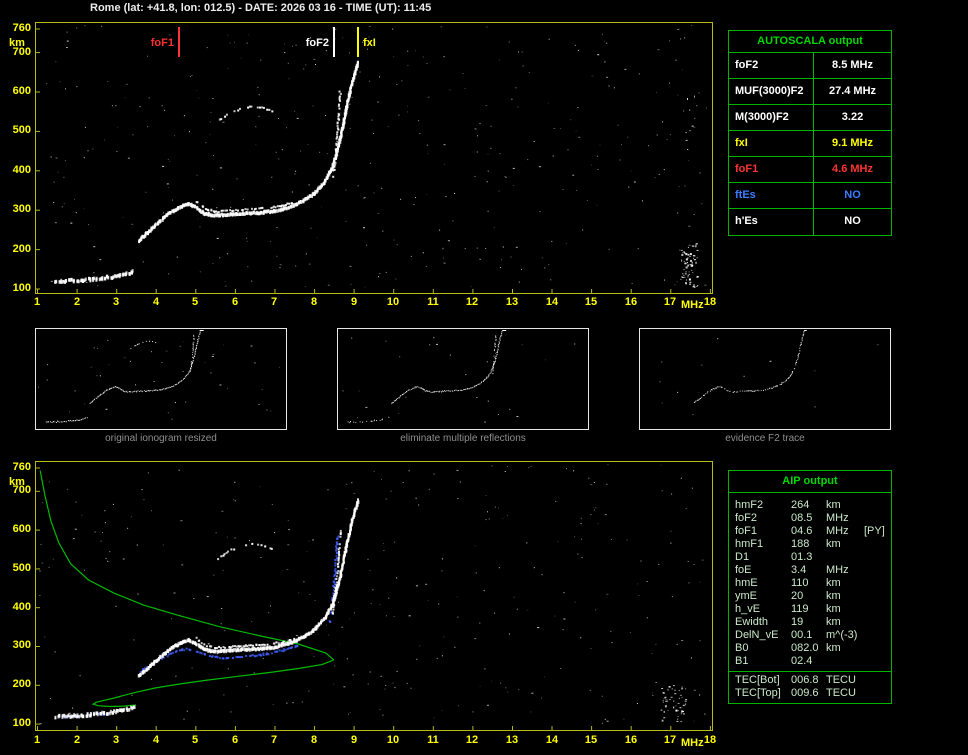  Describe the element at coordinates (802, 531) in the screenshot. I see `aip-row-value: 04.6` at that location.